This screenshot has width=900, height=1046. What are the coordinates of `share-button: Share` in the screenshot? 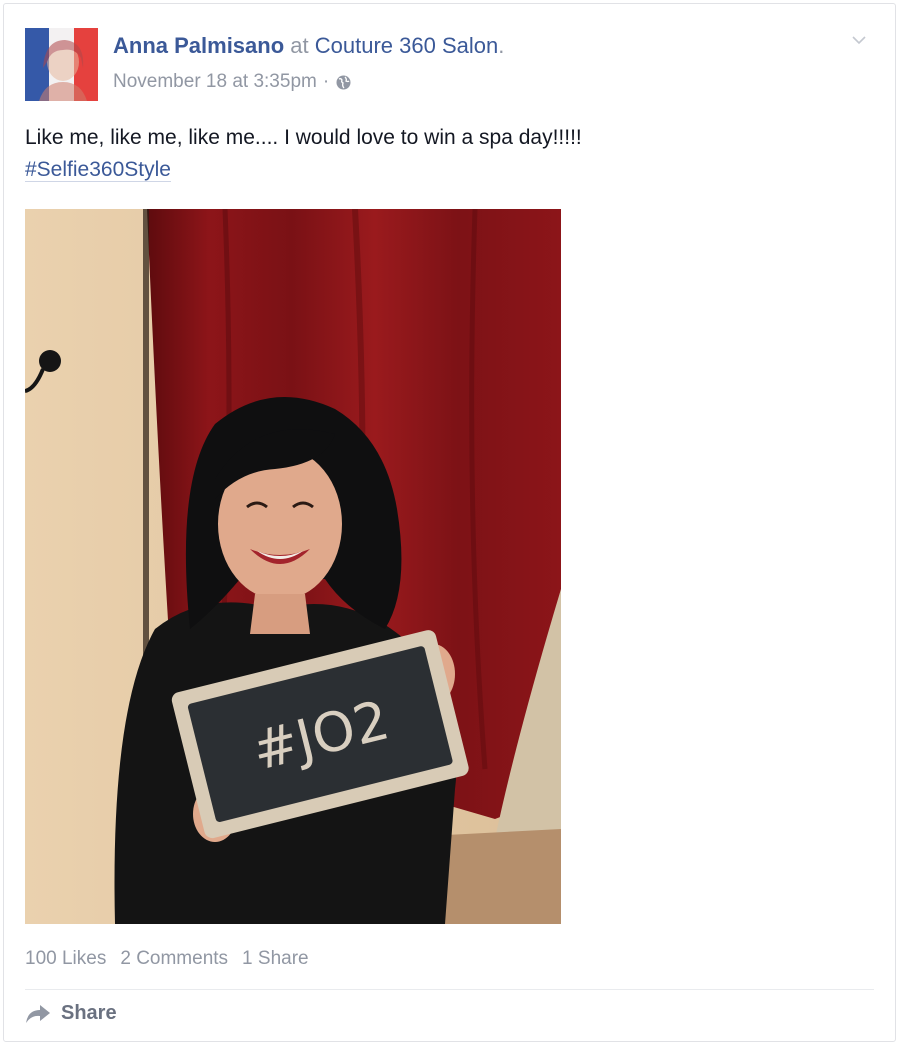 It's located at (71, 1013).